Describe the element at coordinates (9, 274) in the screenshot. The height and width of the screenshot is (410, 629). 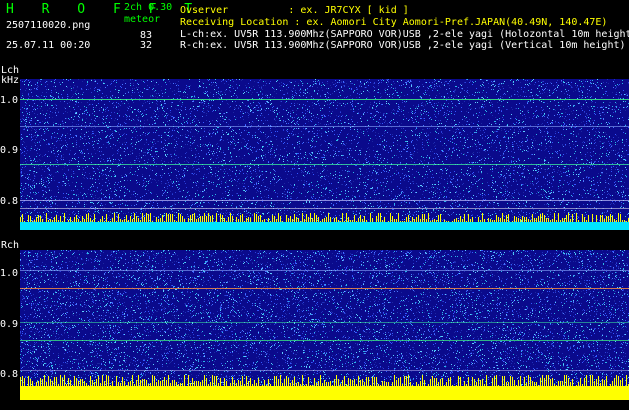
I see `rch-tick-1-0: 1.0` at that location.